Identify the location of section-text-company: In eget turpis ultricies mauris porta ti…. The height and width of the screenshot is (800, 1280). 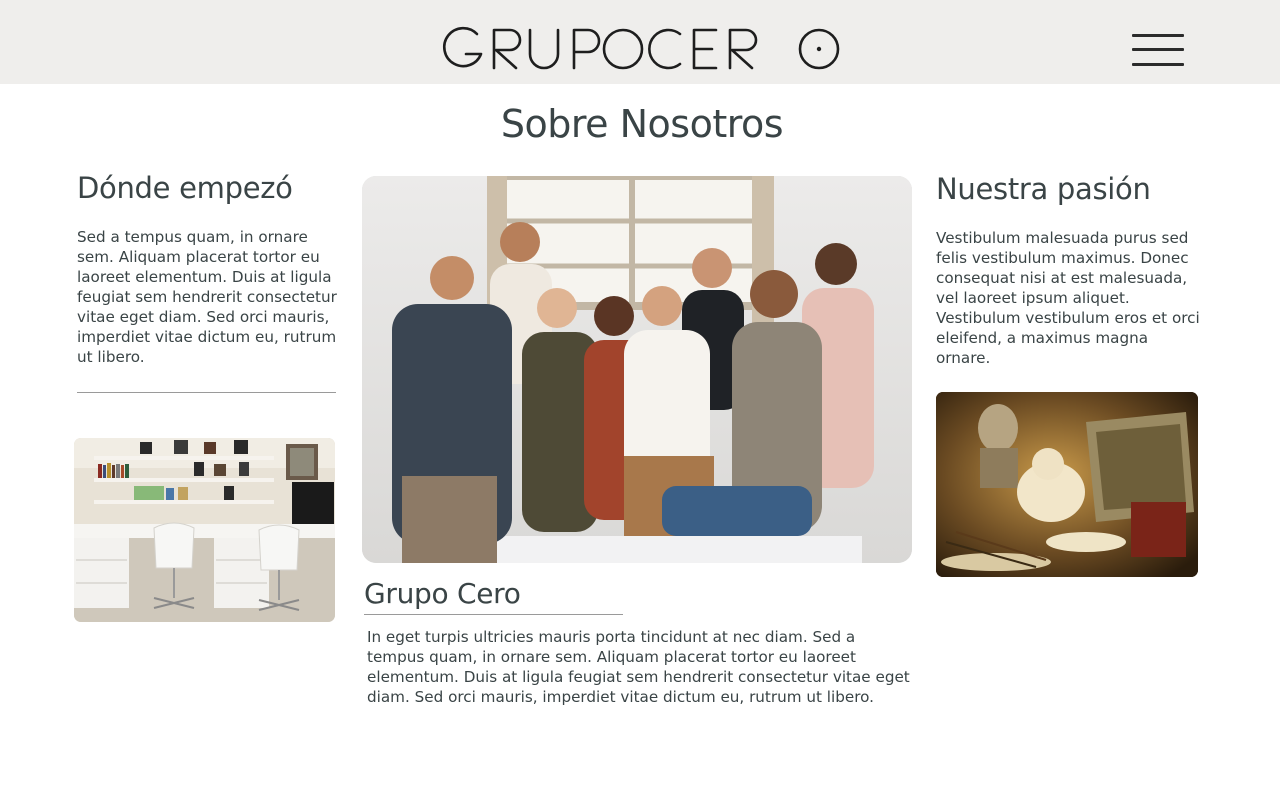
(638, 667).